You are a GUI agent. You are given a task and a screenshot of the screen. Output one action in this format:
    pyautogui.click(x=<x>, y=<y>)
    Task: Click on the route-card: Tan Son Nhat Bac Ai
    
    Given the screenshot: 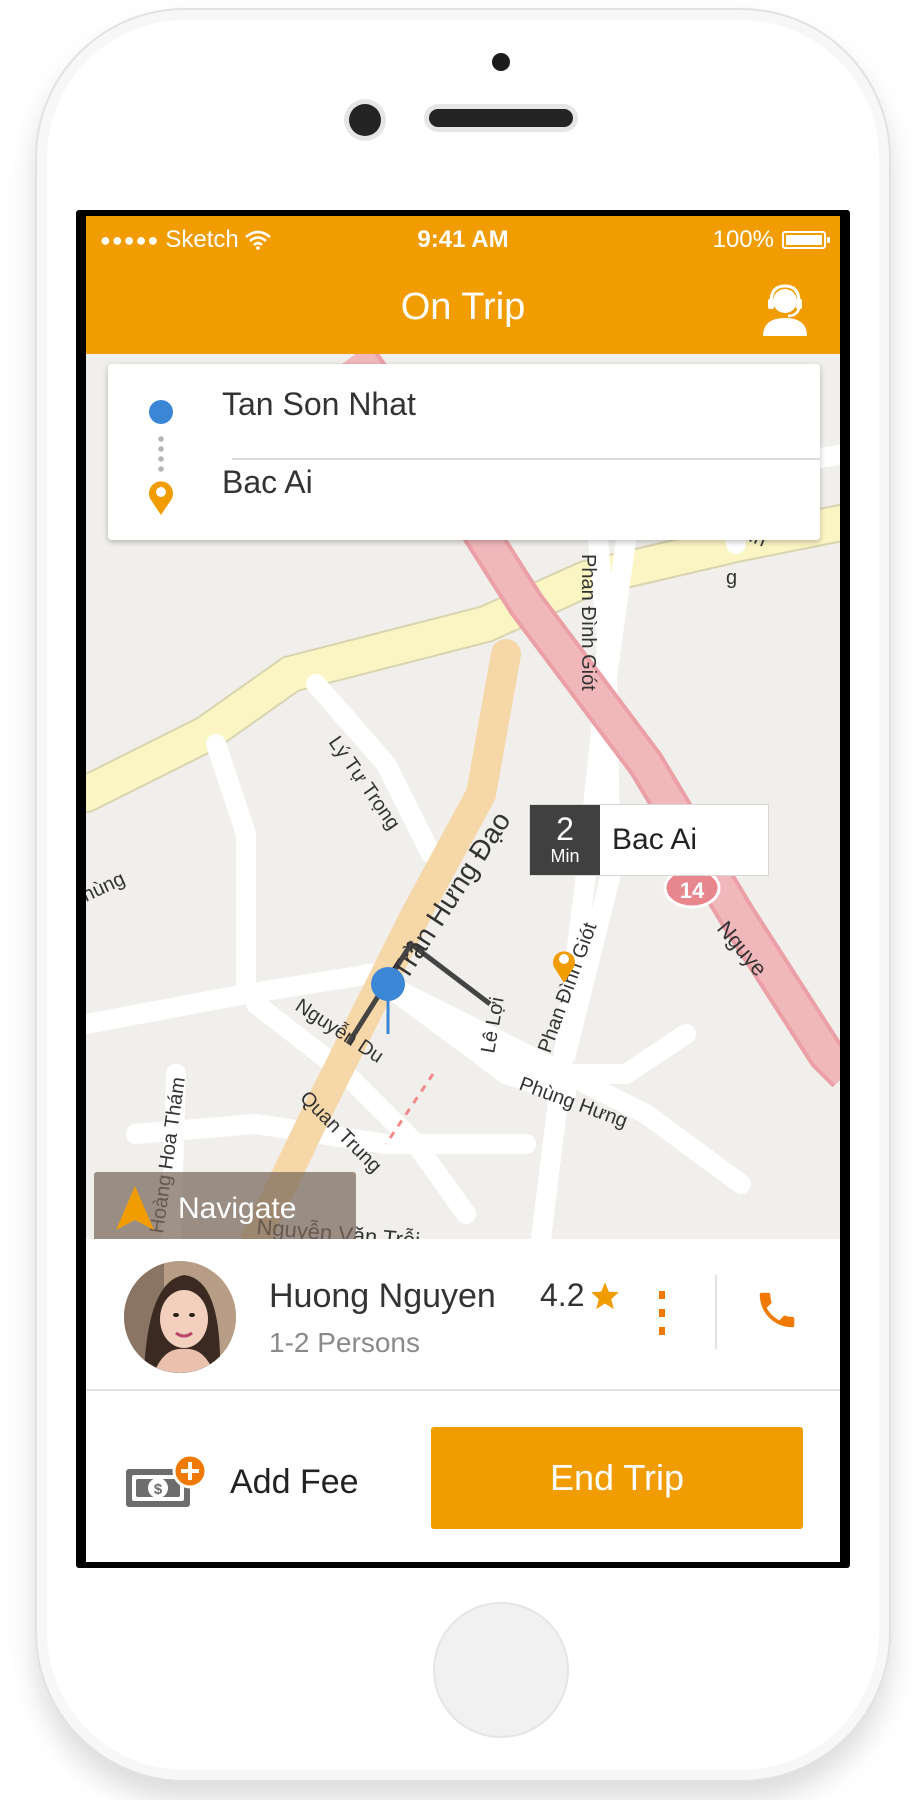 What is the action you would take?
    pyautogui.click(x=464, y=452)
    